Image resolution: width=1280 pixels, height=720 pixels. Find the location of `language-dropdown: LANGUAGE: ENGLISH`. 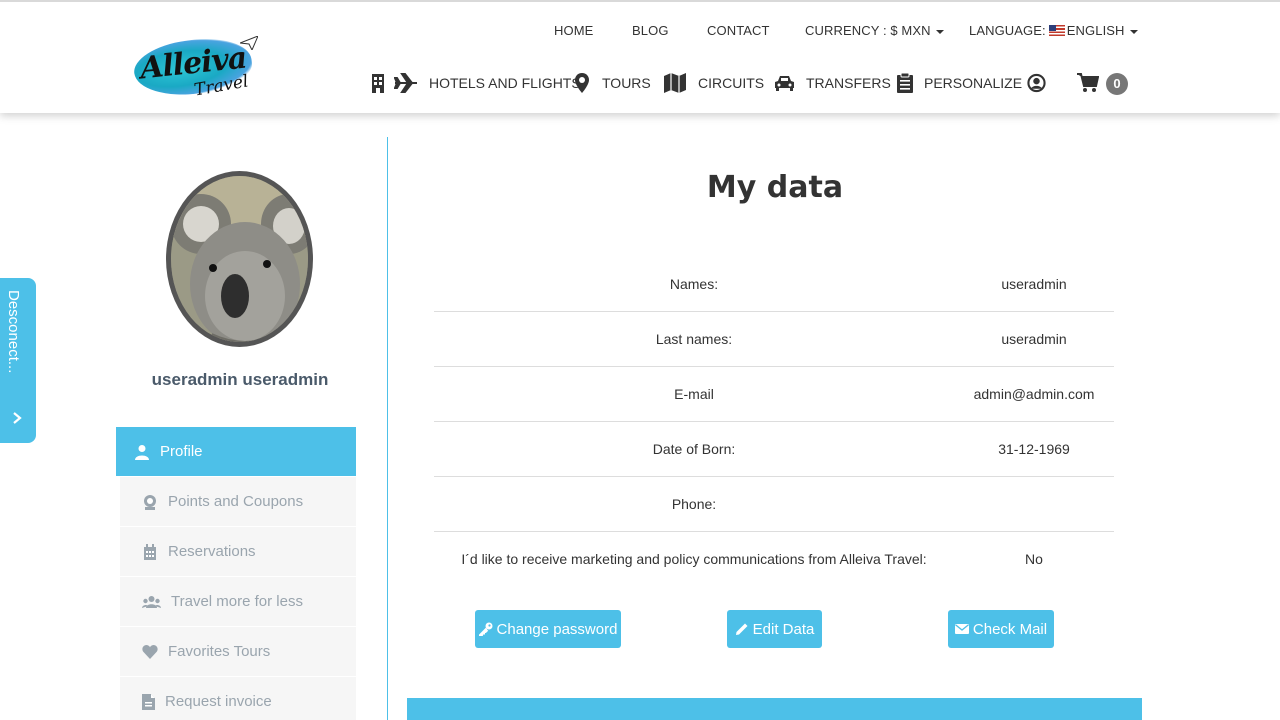

language-dropdown: LANGUAGE: ENGLISH is located at coordinates (1053, 30).